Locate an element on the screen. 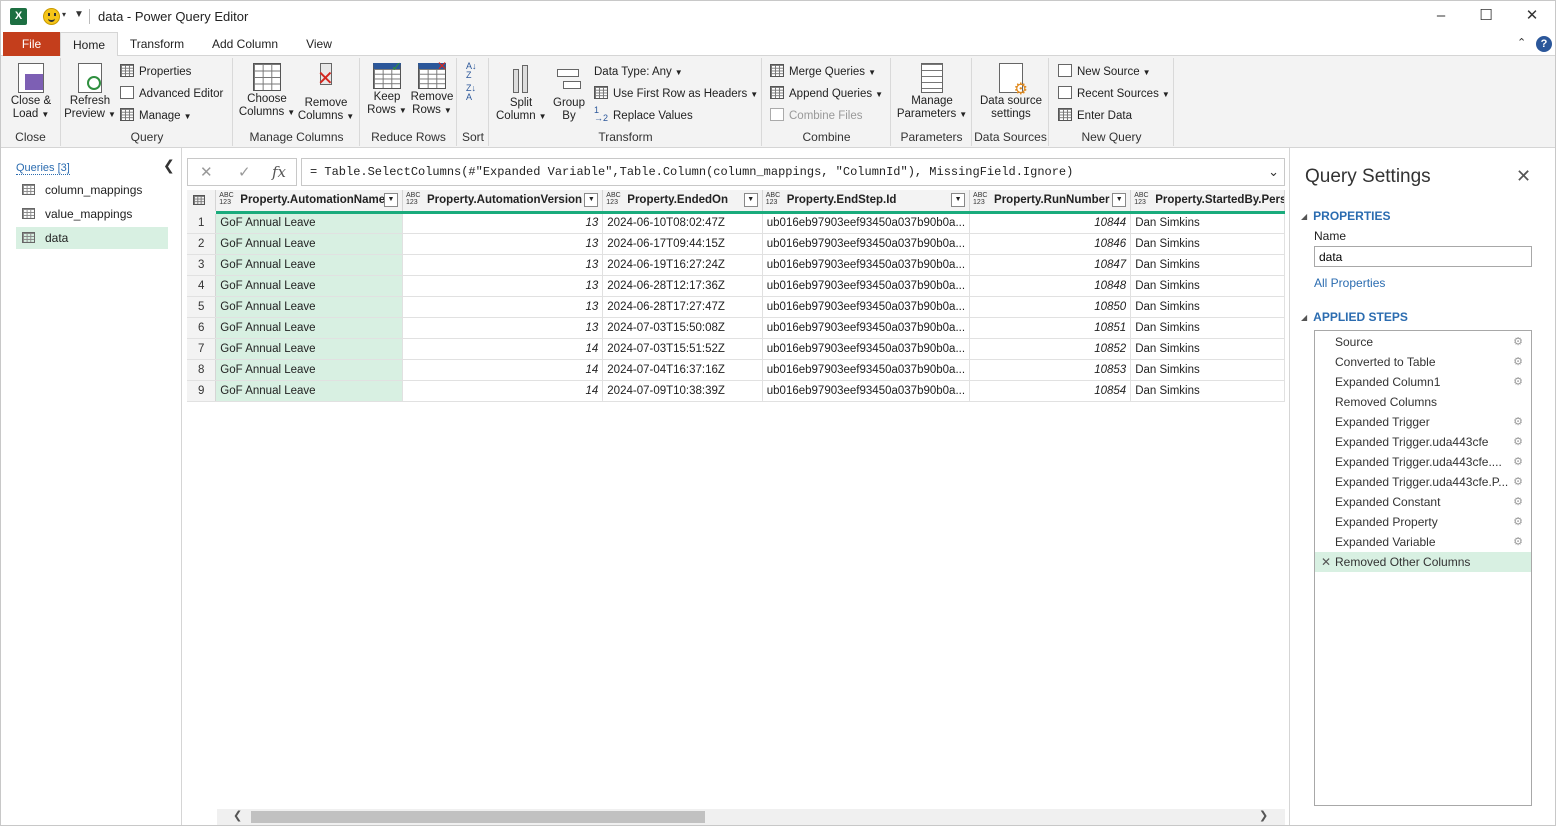 The width and height of the screenshot is (1556, 826). confirm-formula-icon: ✓ is located at coordinates (244, 172).